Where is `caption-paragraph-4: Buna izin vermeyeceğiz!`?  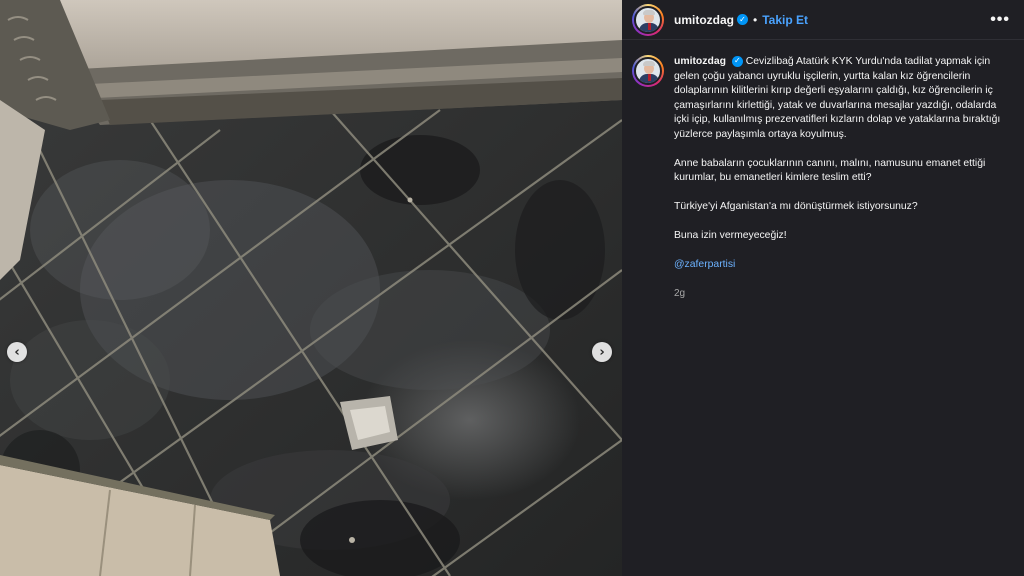
caption-paragraph-4: Buna izin vermeyeceğiz! is located at coordinates (730, 235).